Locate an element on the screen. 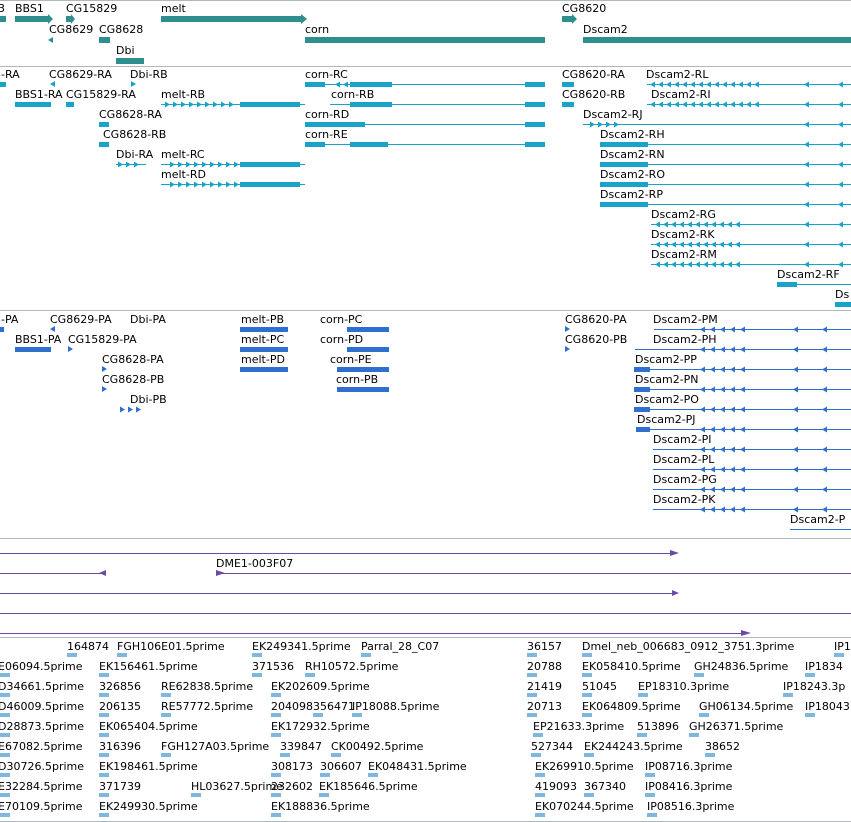 Image resolution: width=851 pixels, height=822 pixels. est-label: 339847 is located at coordinates (301, 746).